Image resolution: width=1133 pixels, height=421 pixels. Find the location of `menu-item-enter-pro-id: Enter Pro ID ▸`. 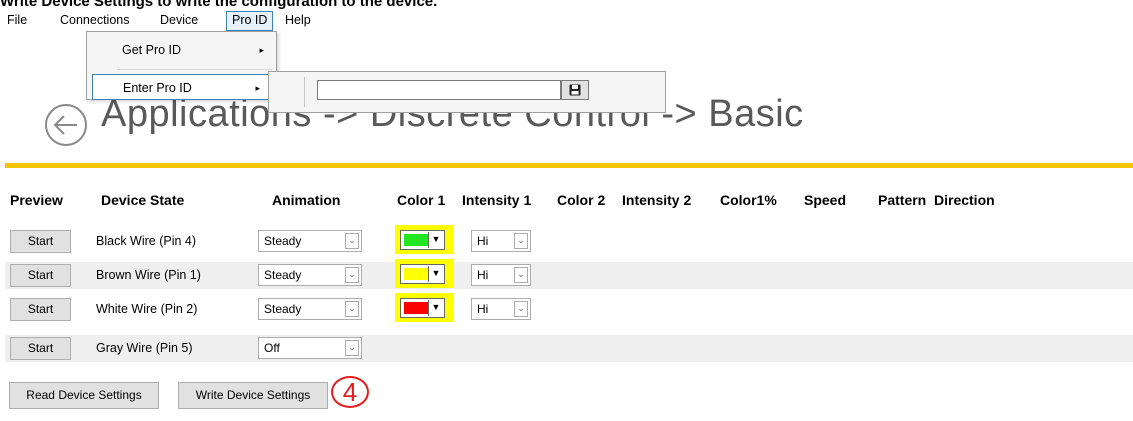

menu-item-enter-pro-id: Enter Pro ID ▸ is located at coordinates (182, 87).